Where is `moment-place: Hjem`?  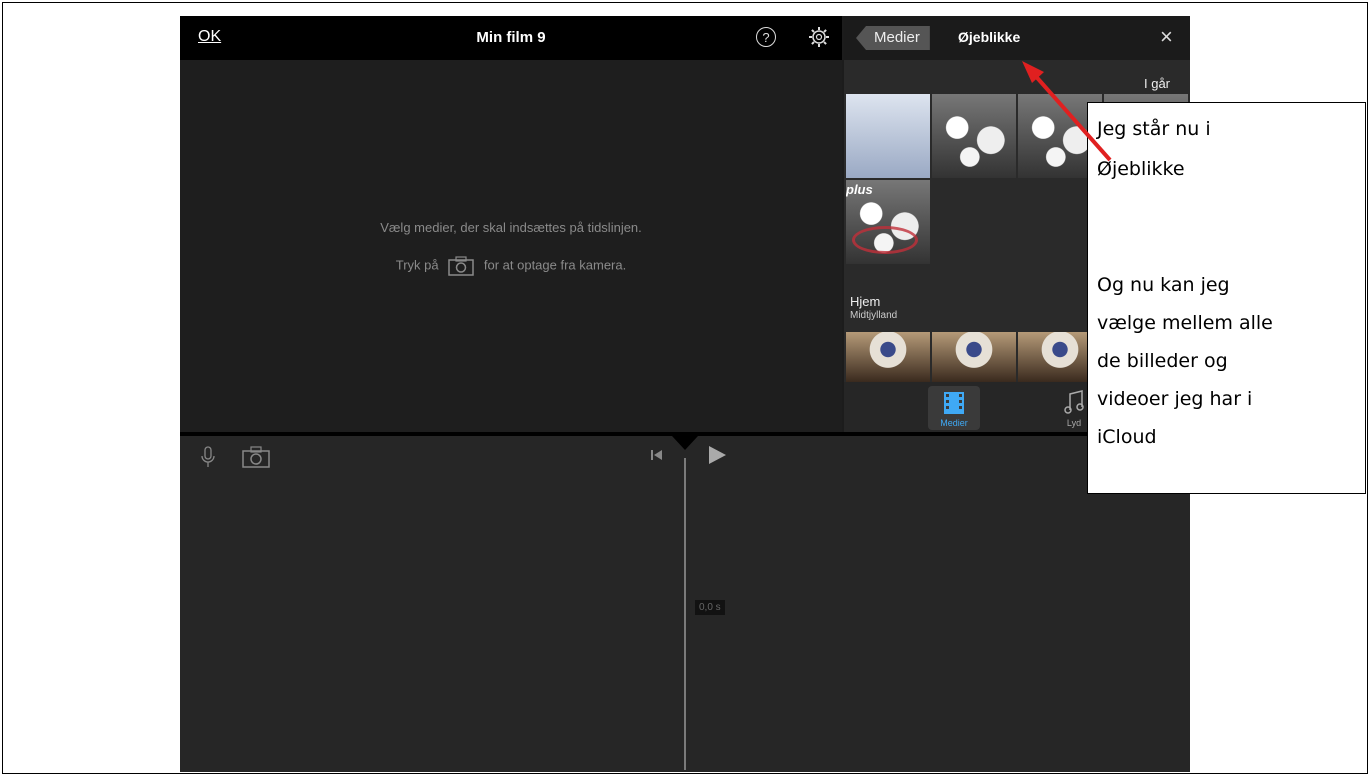 moment-place: Hjem is located at coordinates (865, 301).